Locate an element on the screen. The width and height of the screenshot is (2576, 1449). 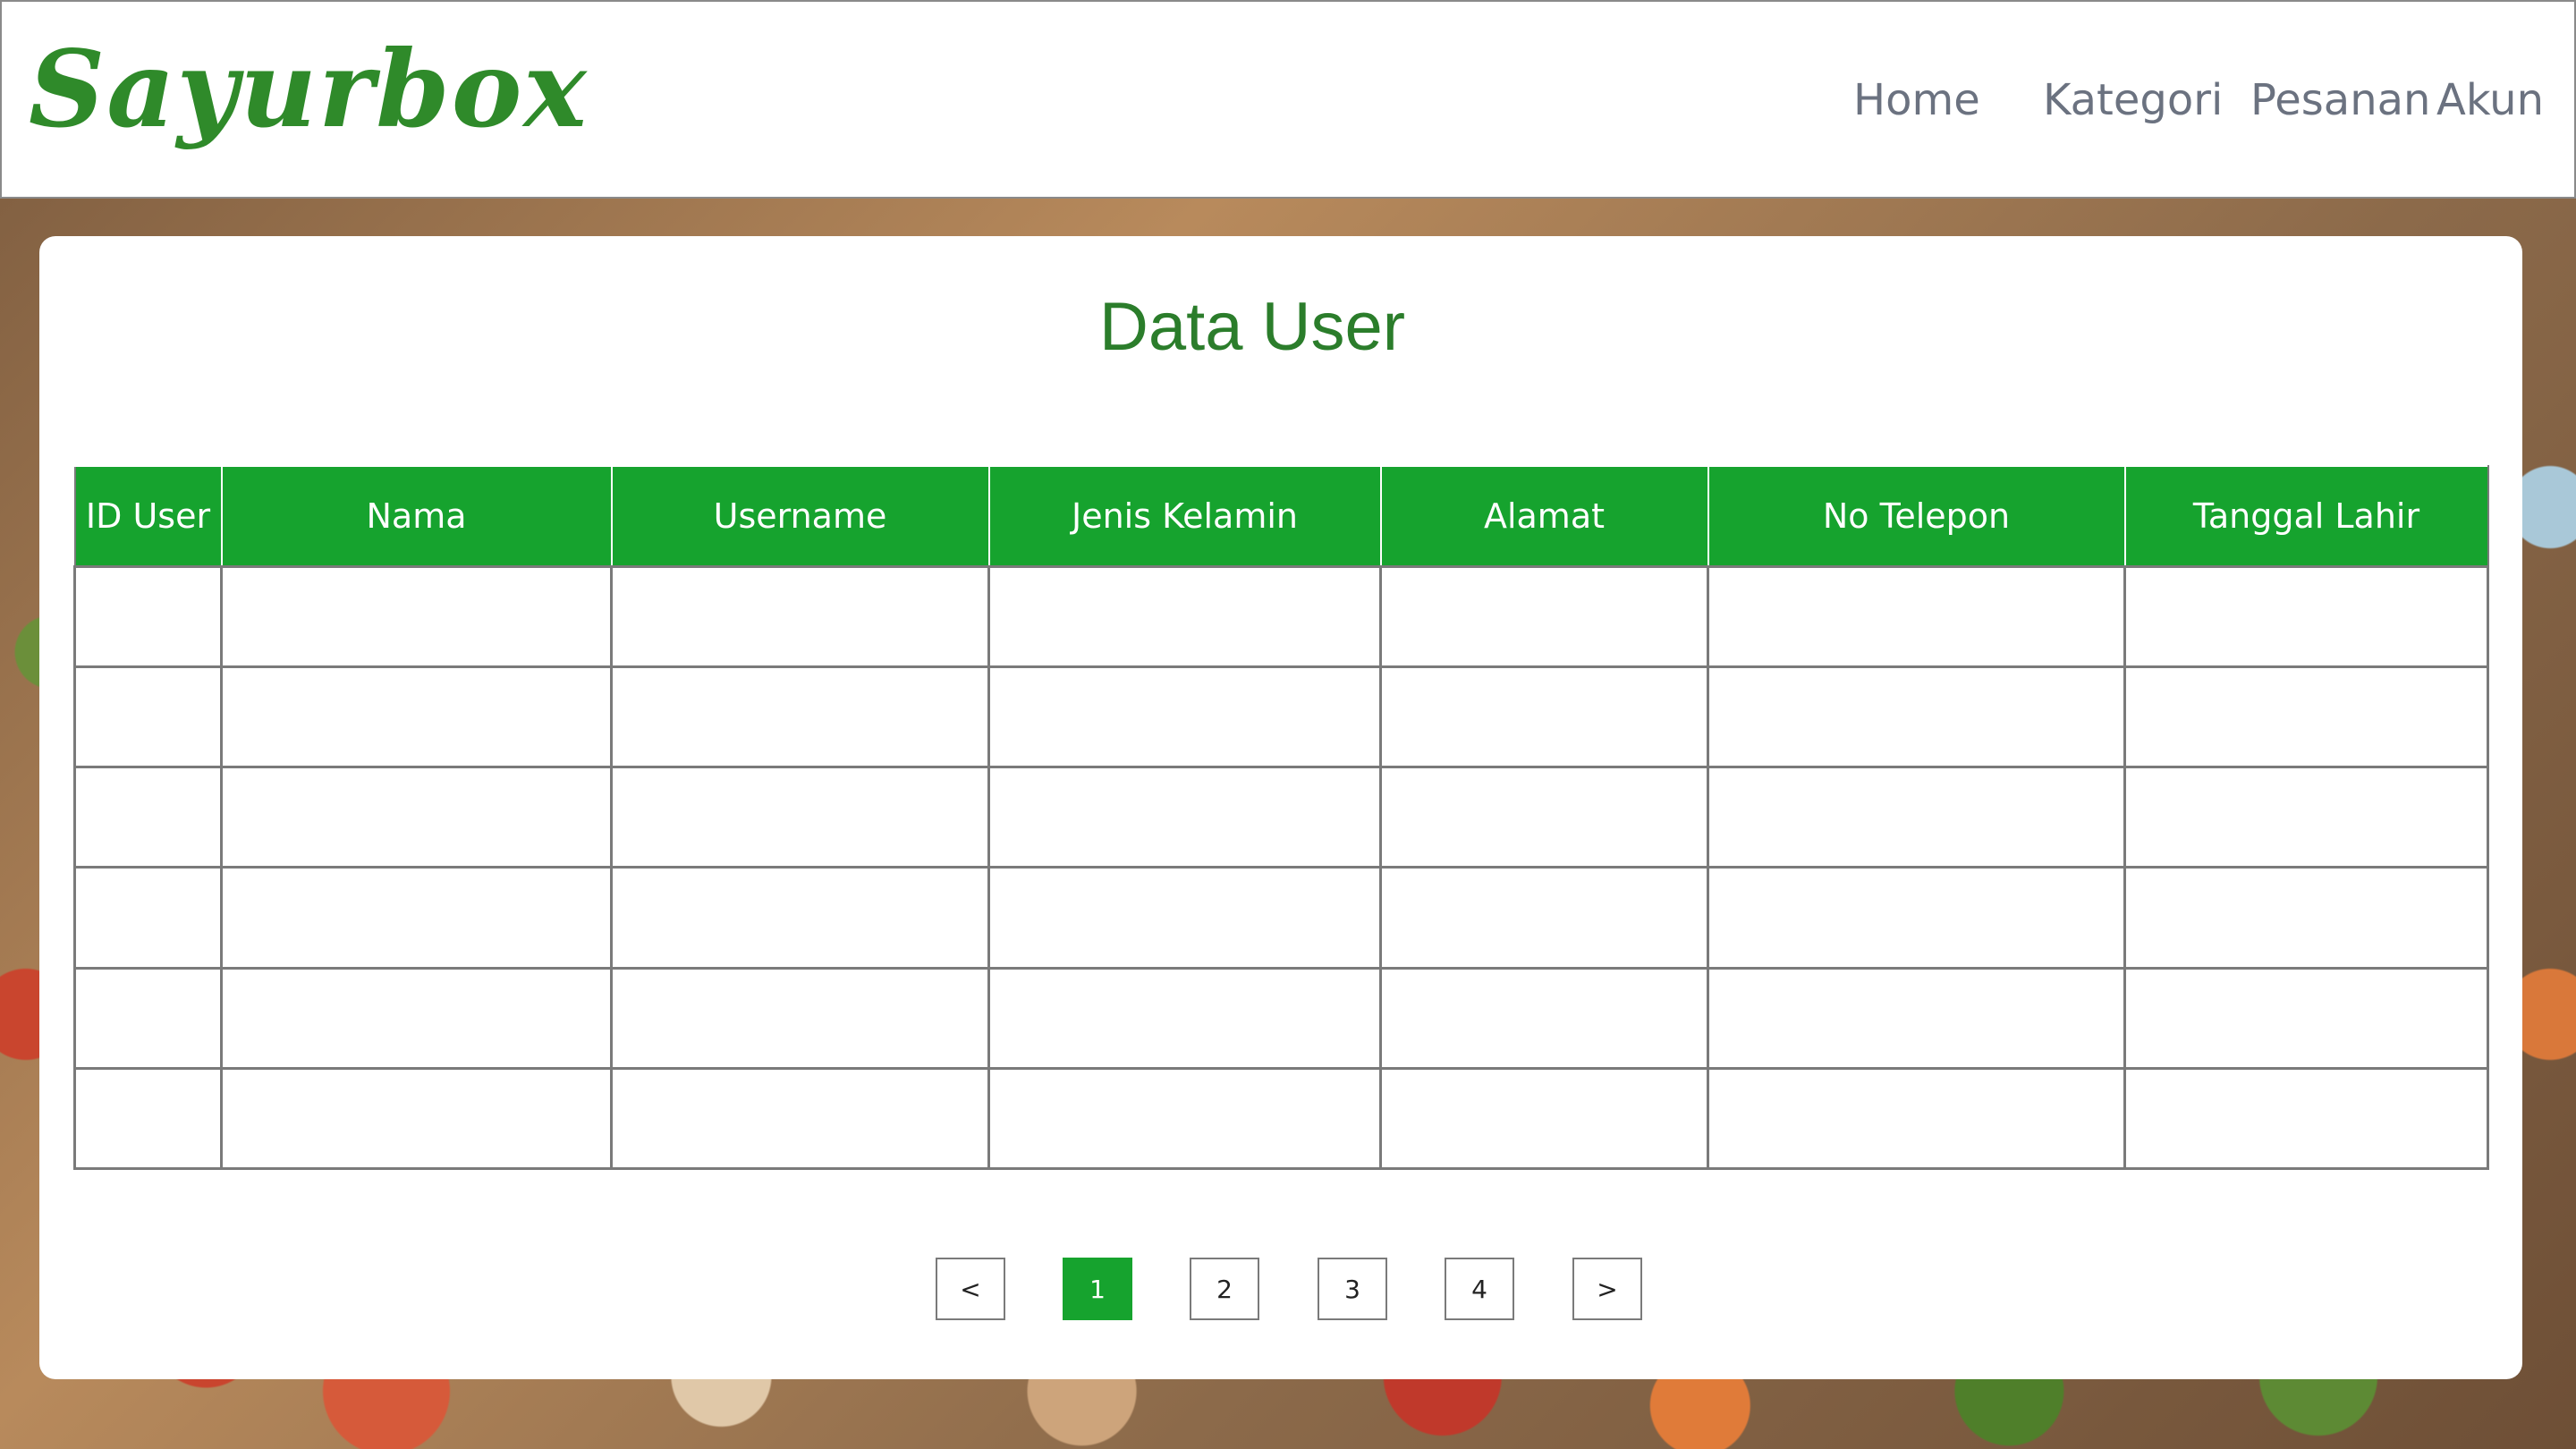
column-header-no-telepon: No Telepon is located at coordinates (1916, 516).